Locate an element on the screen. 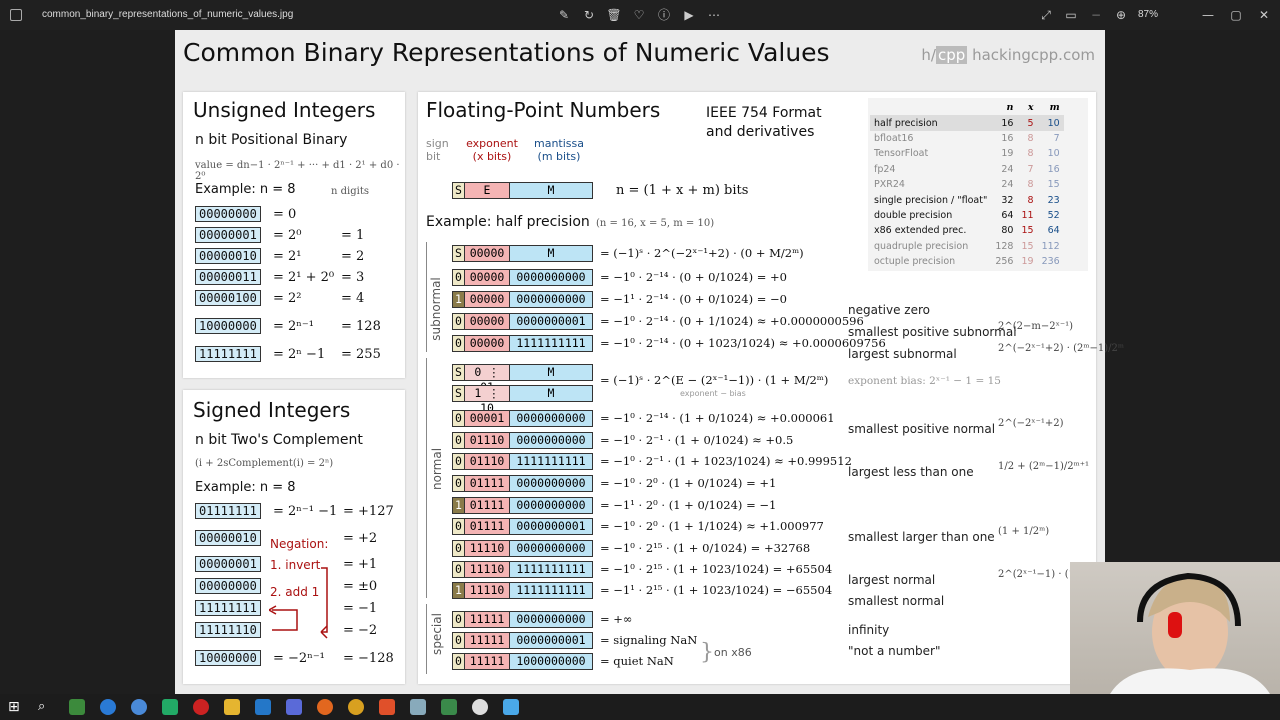  start-icon: ⊞ is located at coordinates (16, 707).